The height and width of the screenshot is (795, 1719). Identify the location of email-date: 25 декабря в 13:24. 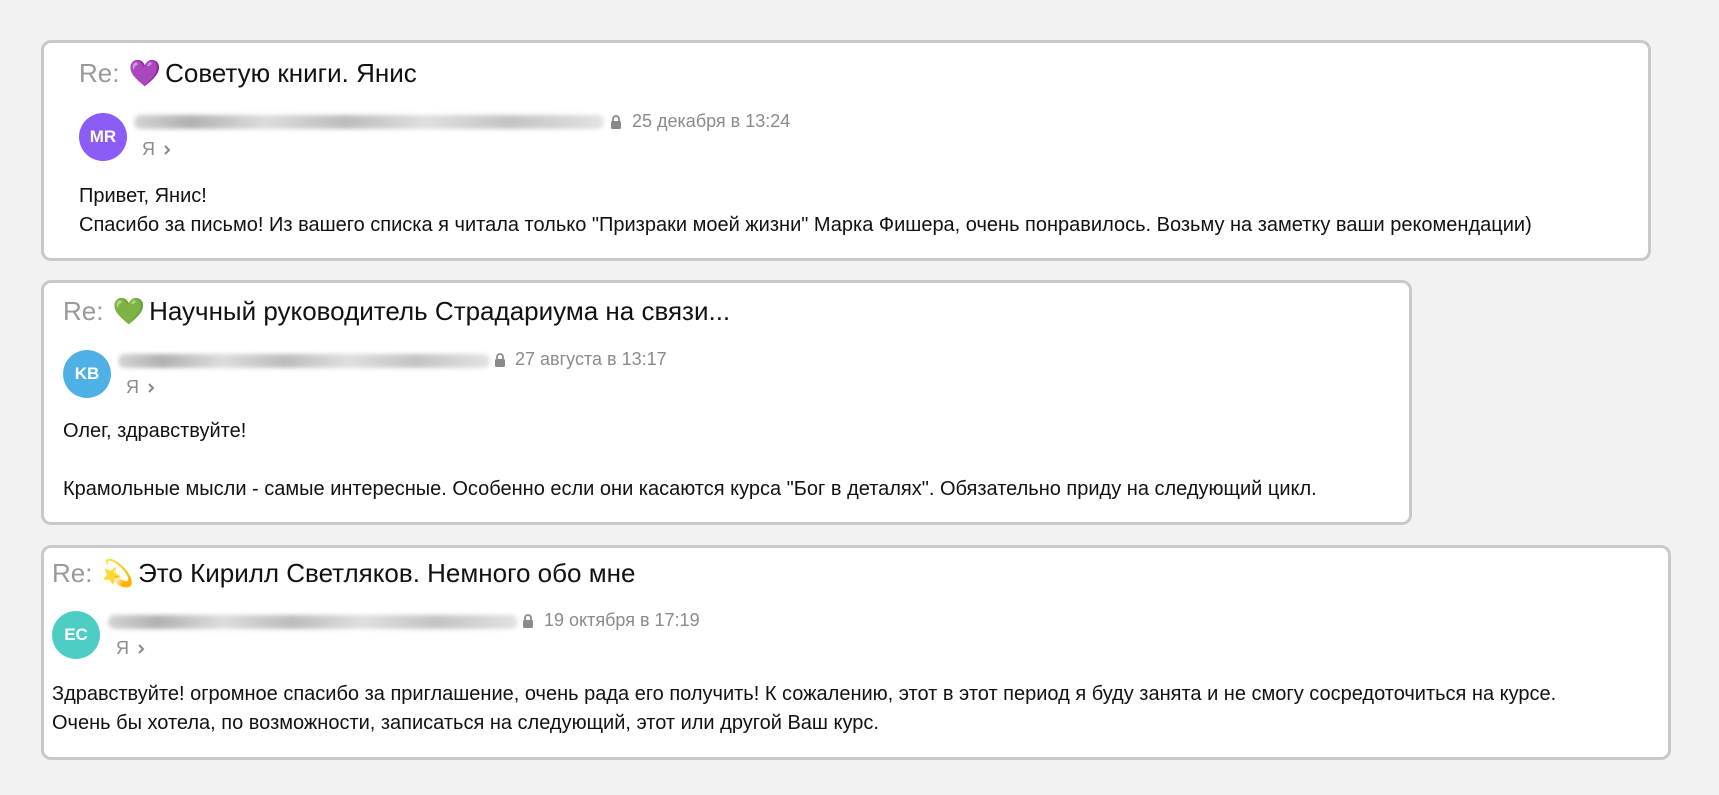
(711, 121).